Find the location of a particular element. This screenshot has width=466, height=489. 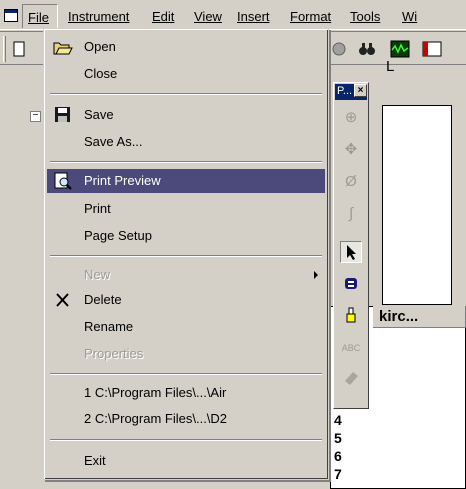

pointer-tool-icon is located at coordinates (351, 252).